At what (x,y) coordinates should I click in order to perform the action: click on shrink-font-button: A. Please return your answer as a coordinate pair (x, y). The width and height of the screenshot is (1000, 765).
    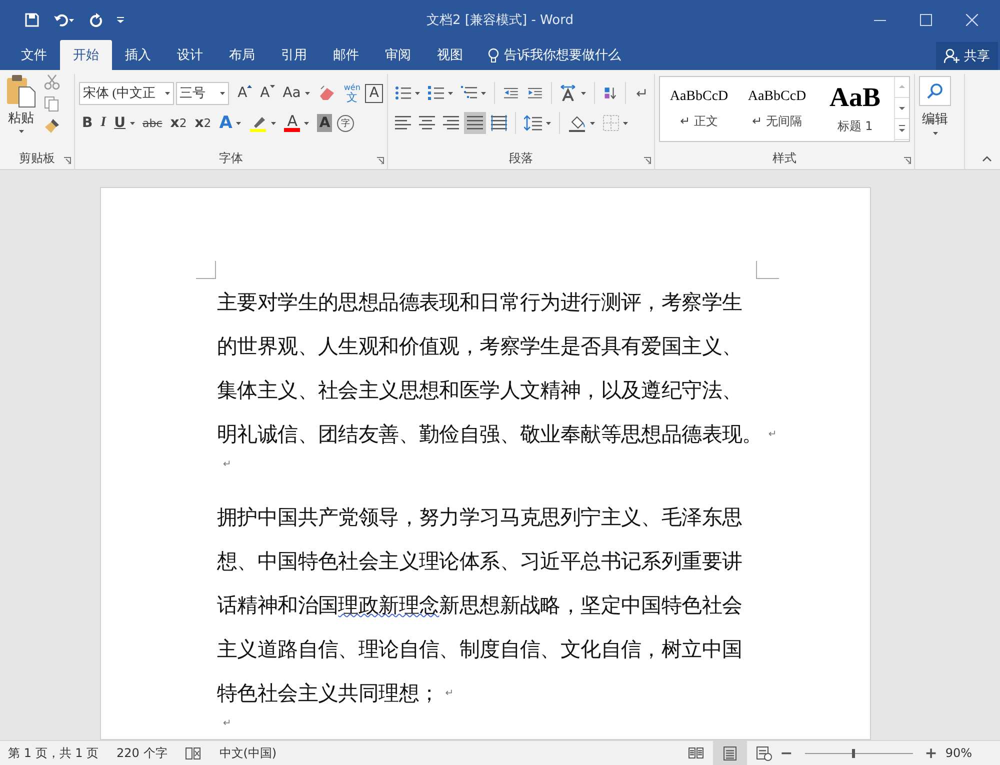
    Looking at the image, I should click on (267, 93).